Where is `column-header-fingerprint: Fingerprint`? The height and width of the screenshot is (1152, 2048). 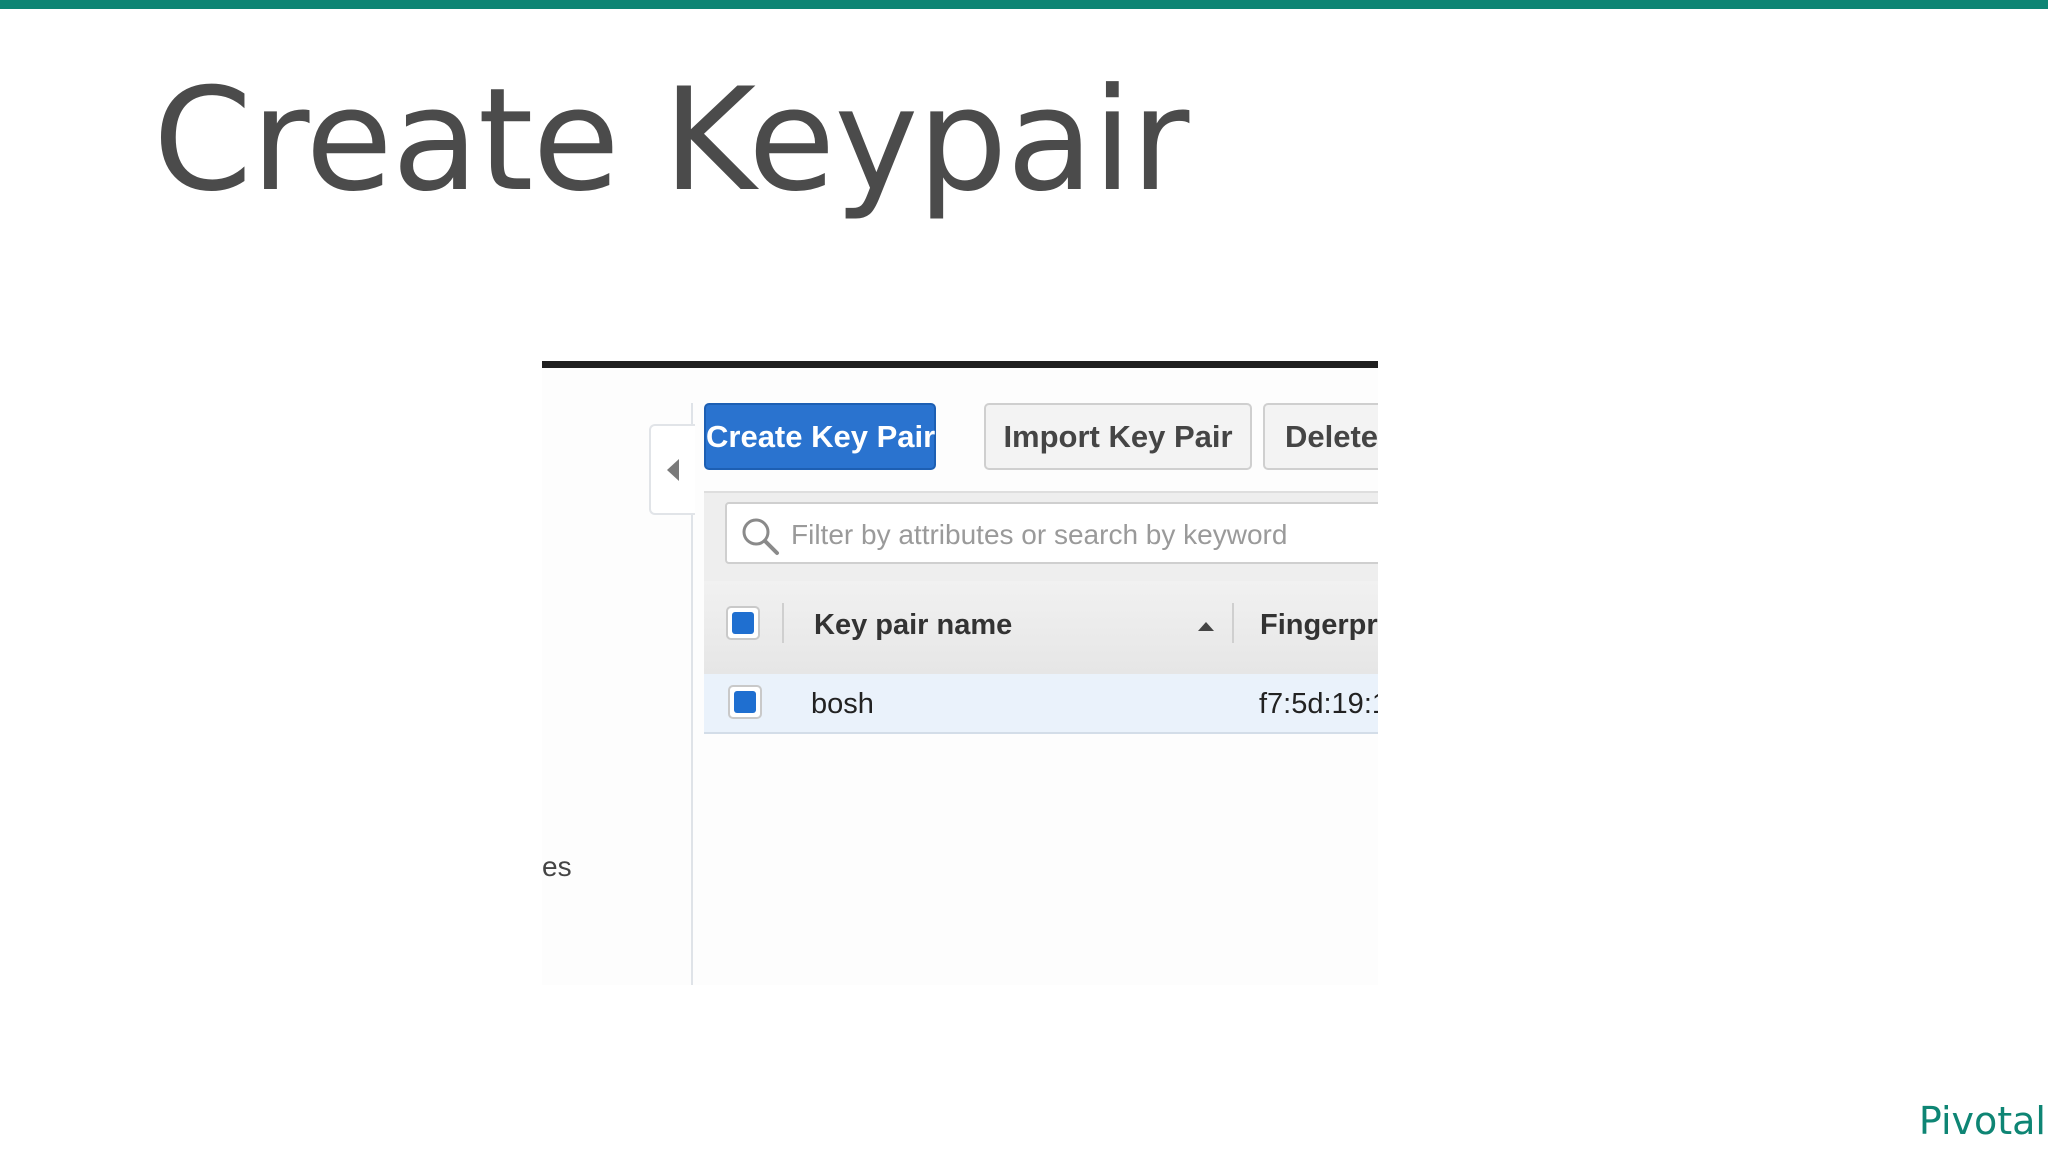 column-header-fingerprint: Fingerprint is located at coordinates (1319, 625).